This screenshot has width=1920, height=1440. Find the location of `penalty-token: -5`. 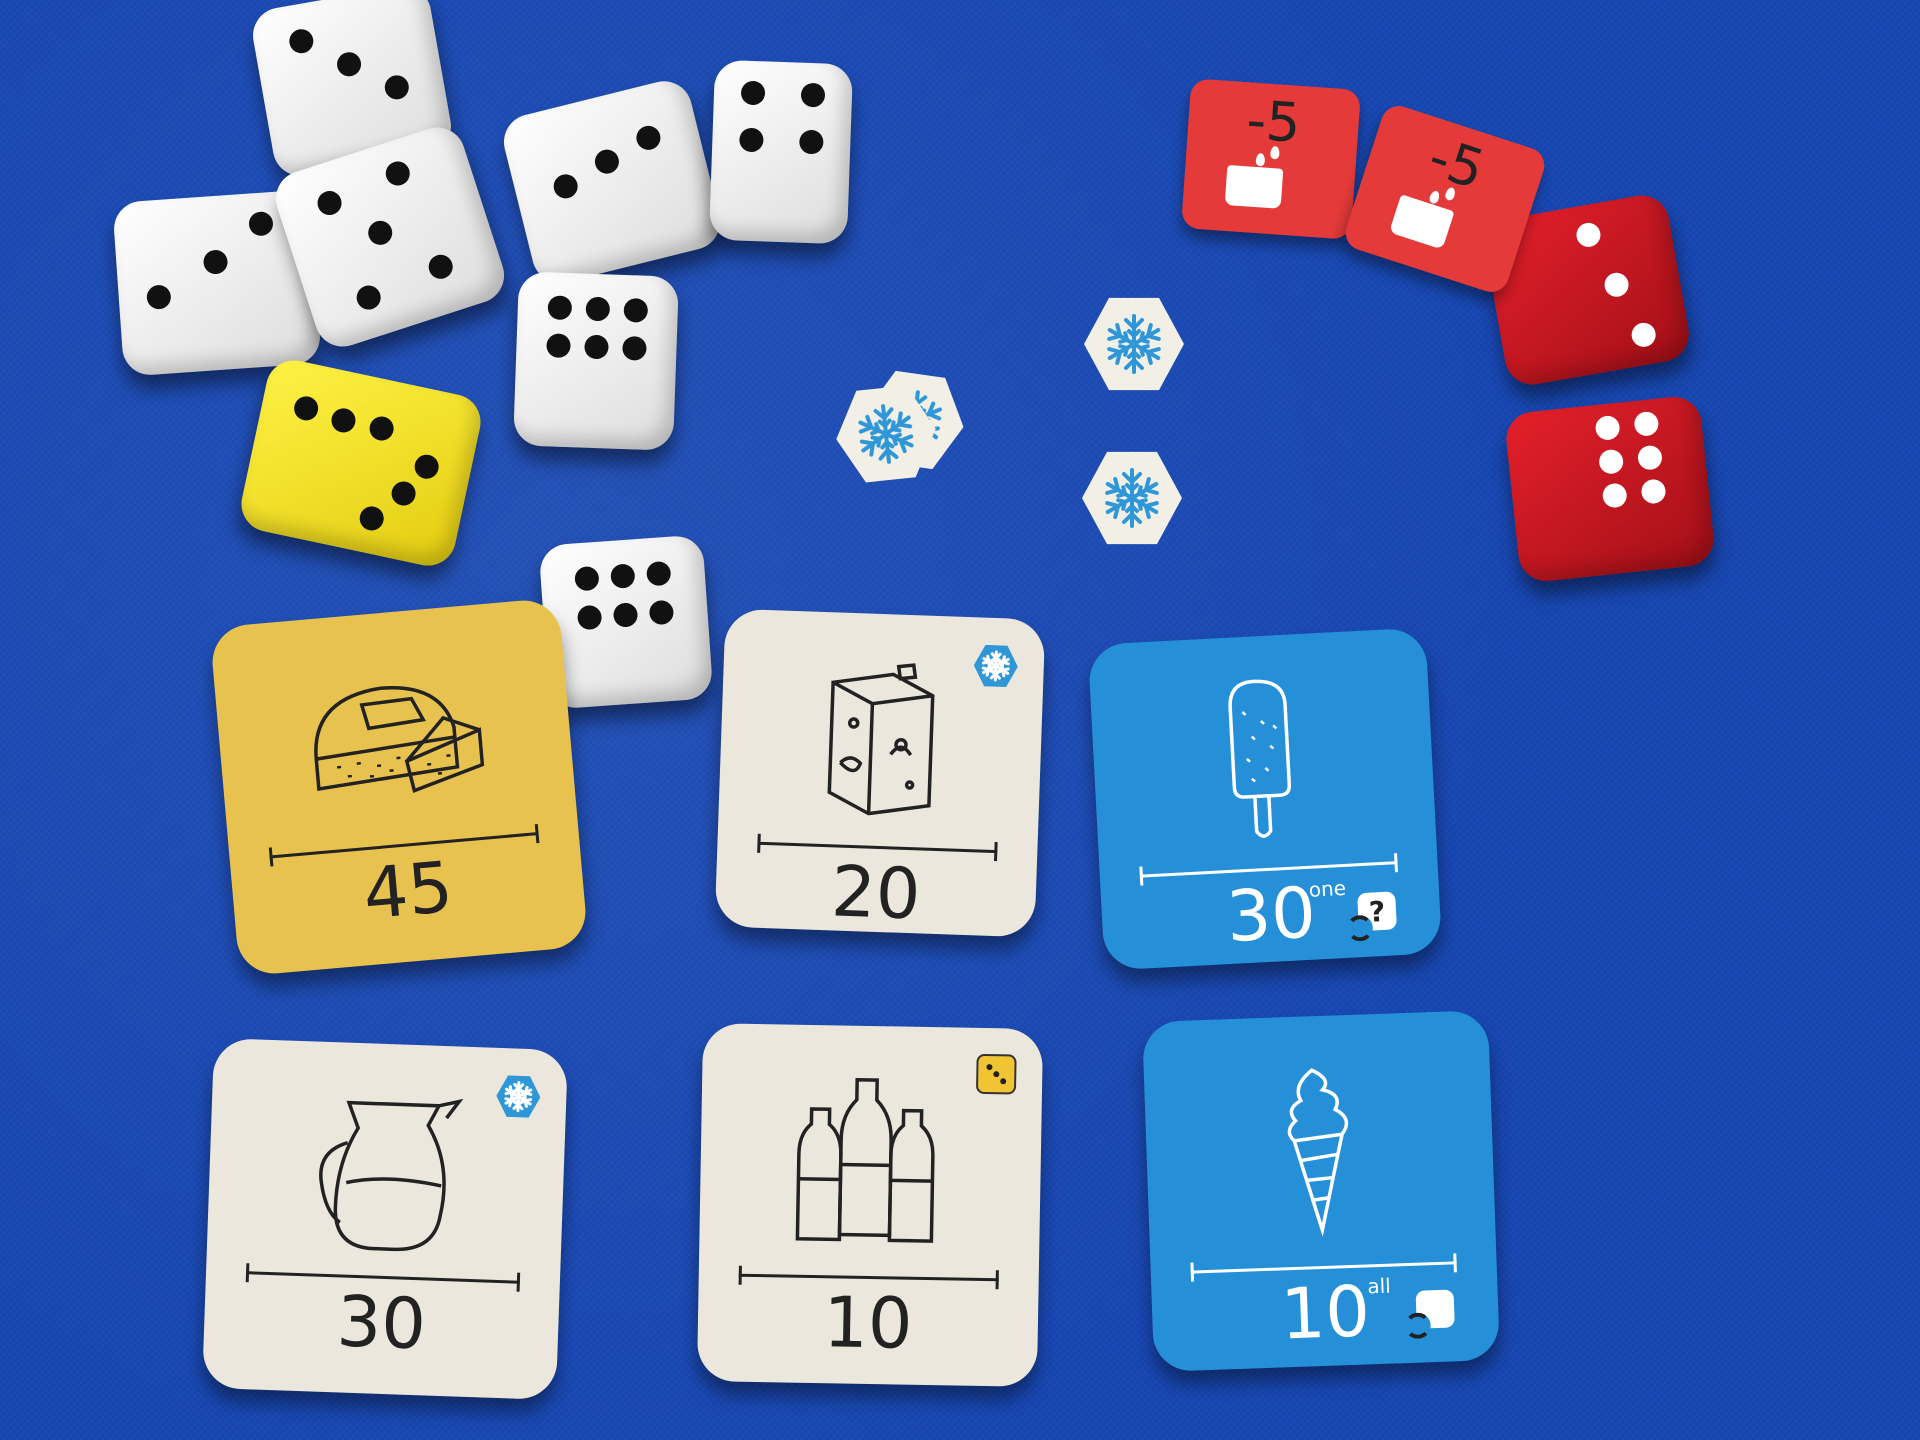

penalty-token: -5 is located at coordinates (1271, 159).